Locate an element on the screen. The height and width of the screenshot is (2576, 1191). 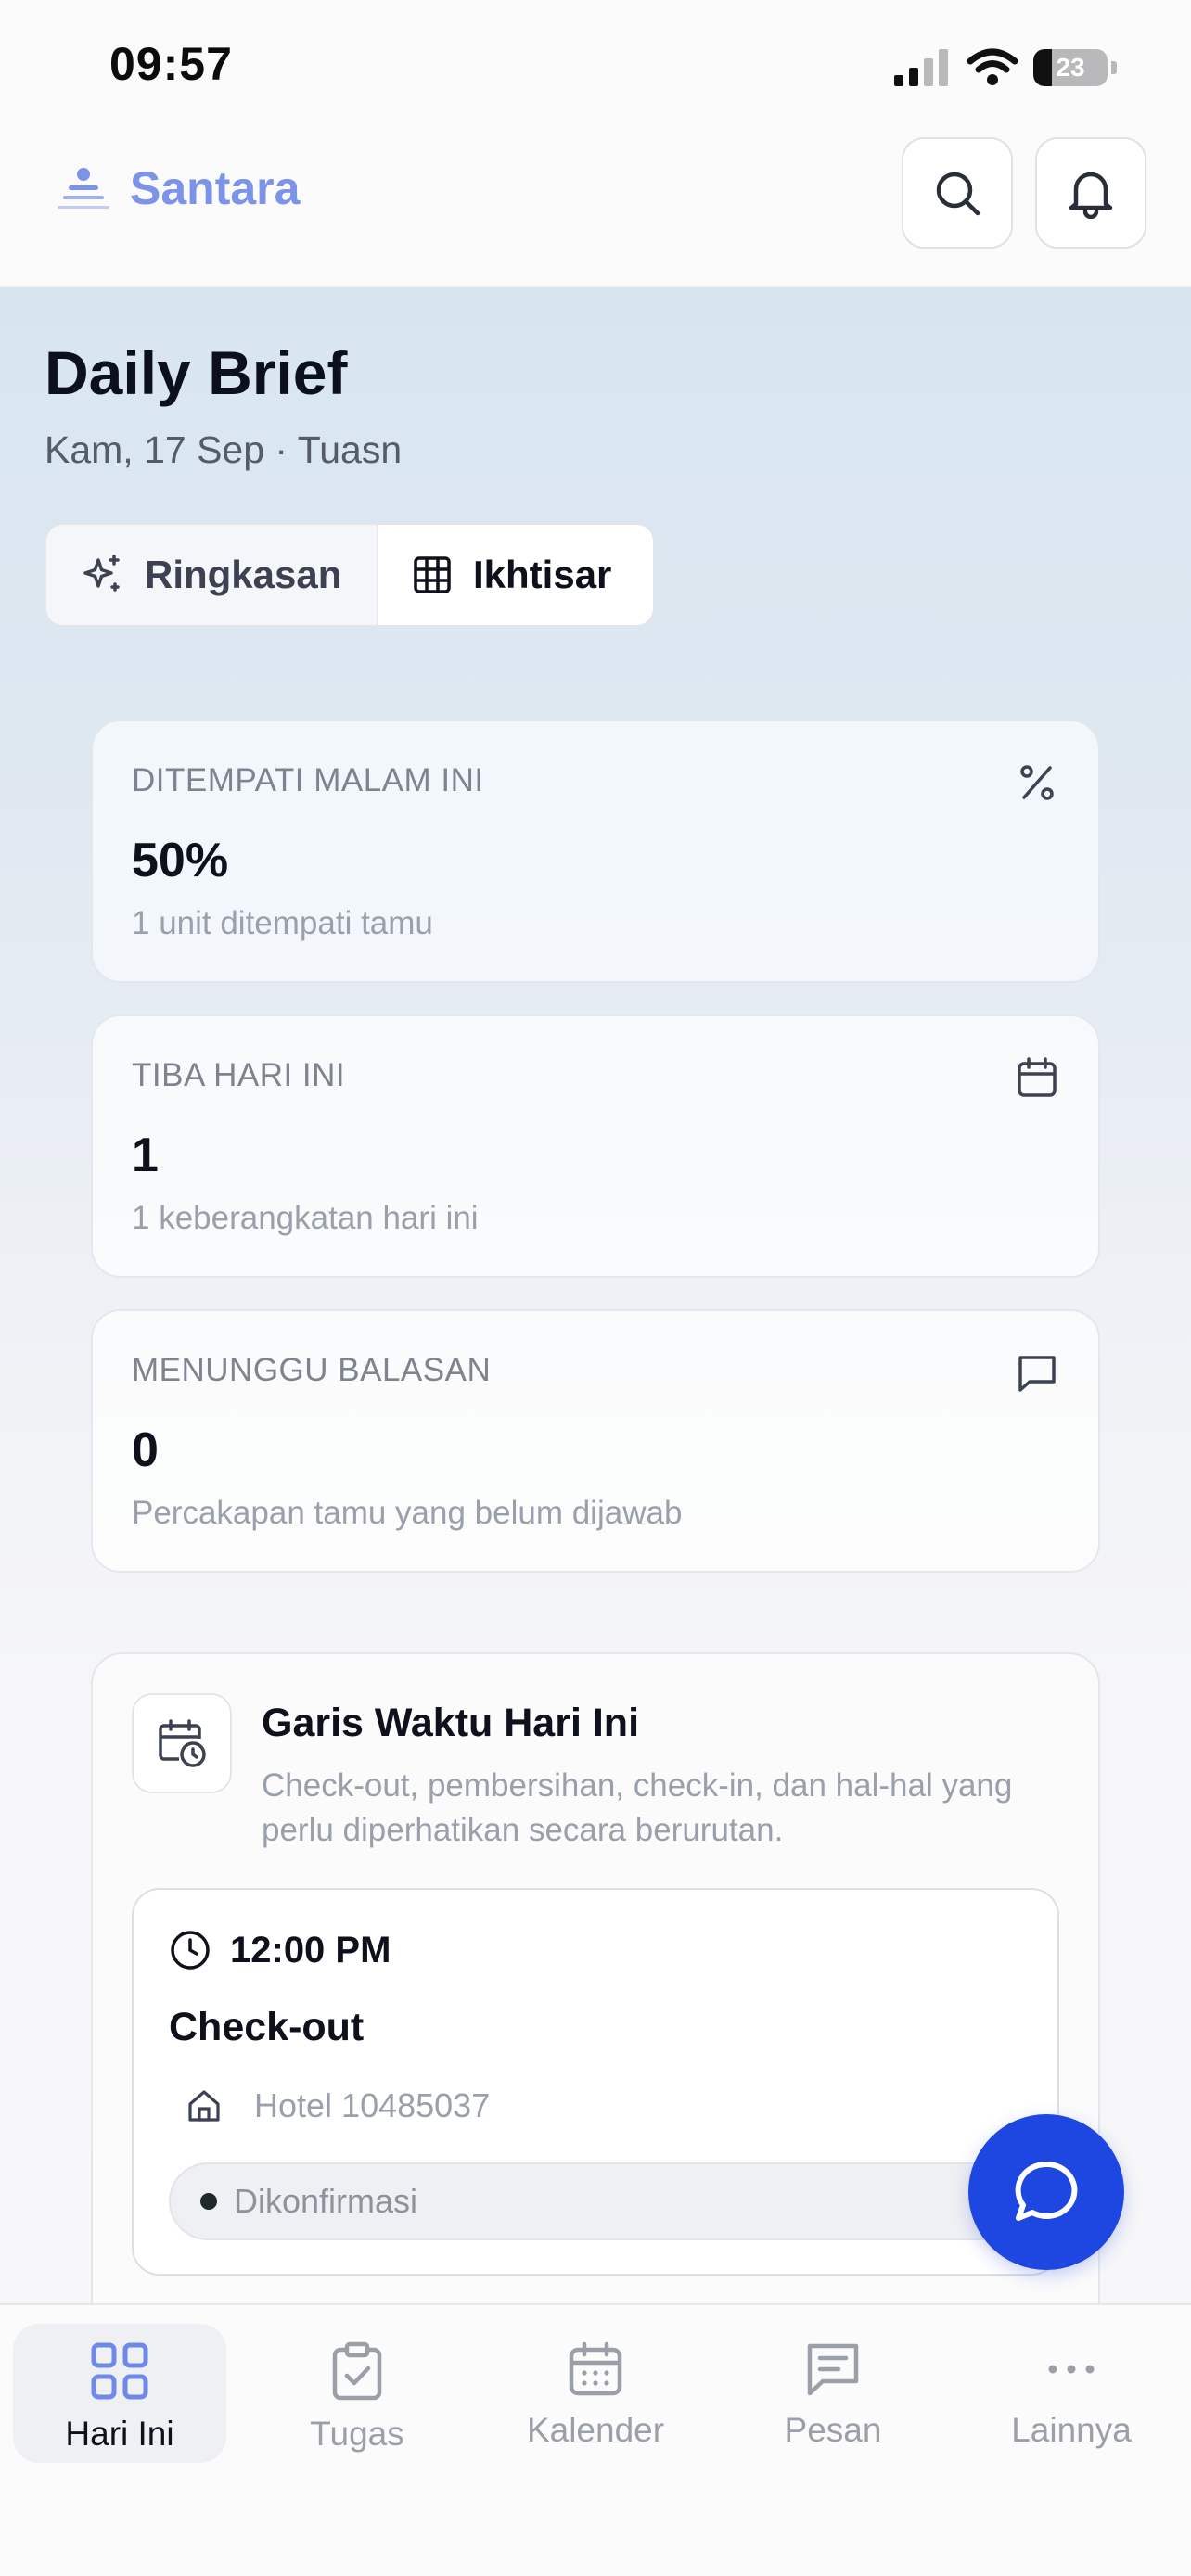
timeline-icon-box is located at coordinates (182, 1743).